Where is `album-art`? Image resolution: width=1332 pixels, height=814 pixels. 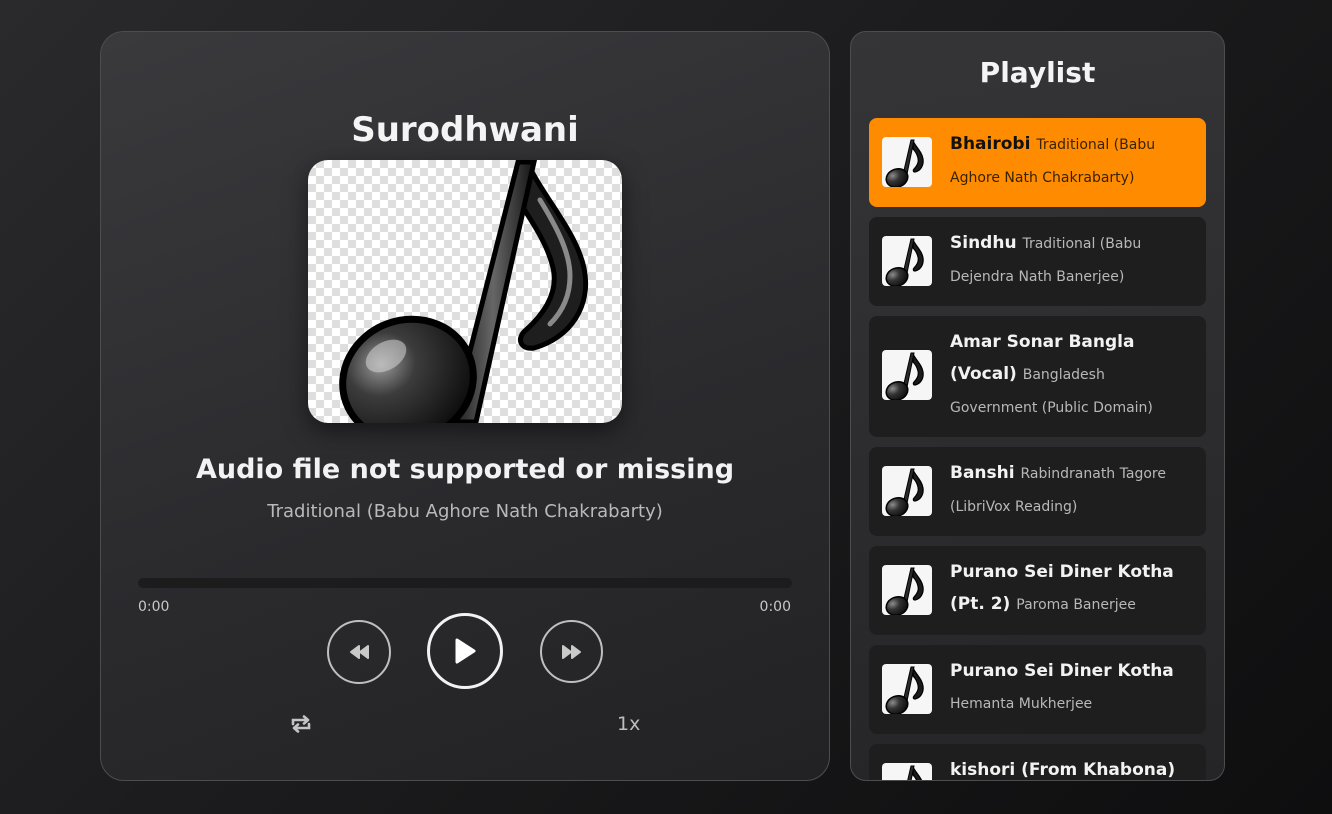
album-art is located at coordinates (465, 291).